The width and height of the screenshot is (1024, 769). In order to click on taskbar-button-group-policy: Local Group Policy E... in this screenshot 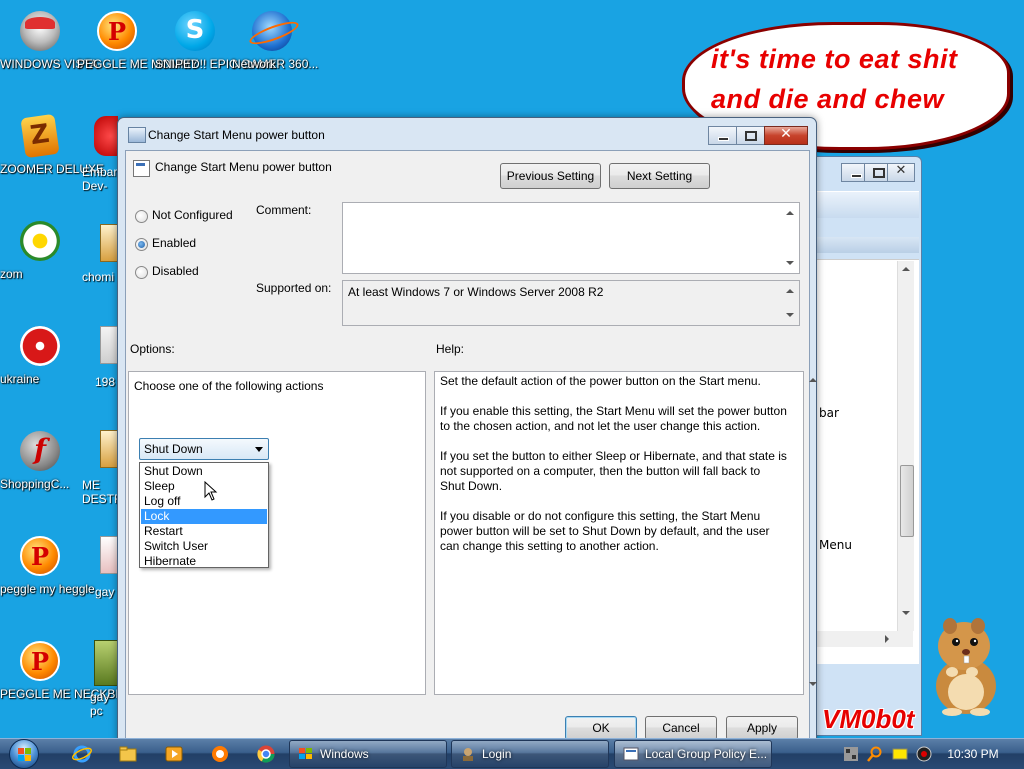, I will do `click(693, 754)`.